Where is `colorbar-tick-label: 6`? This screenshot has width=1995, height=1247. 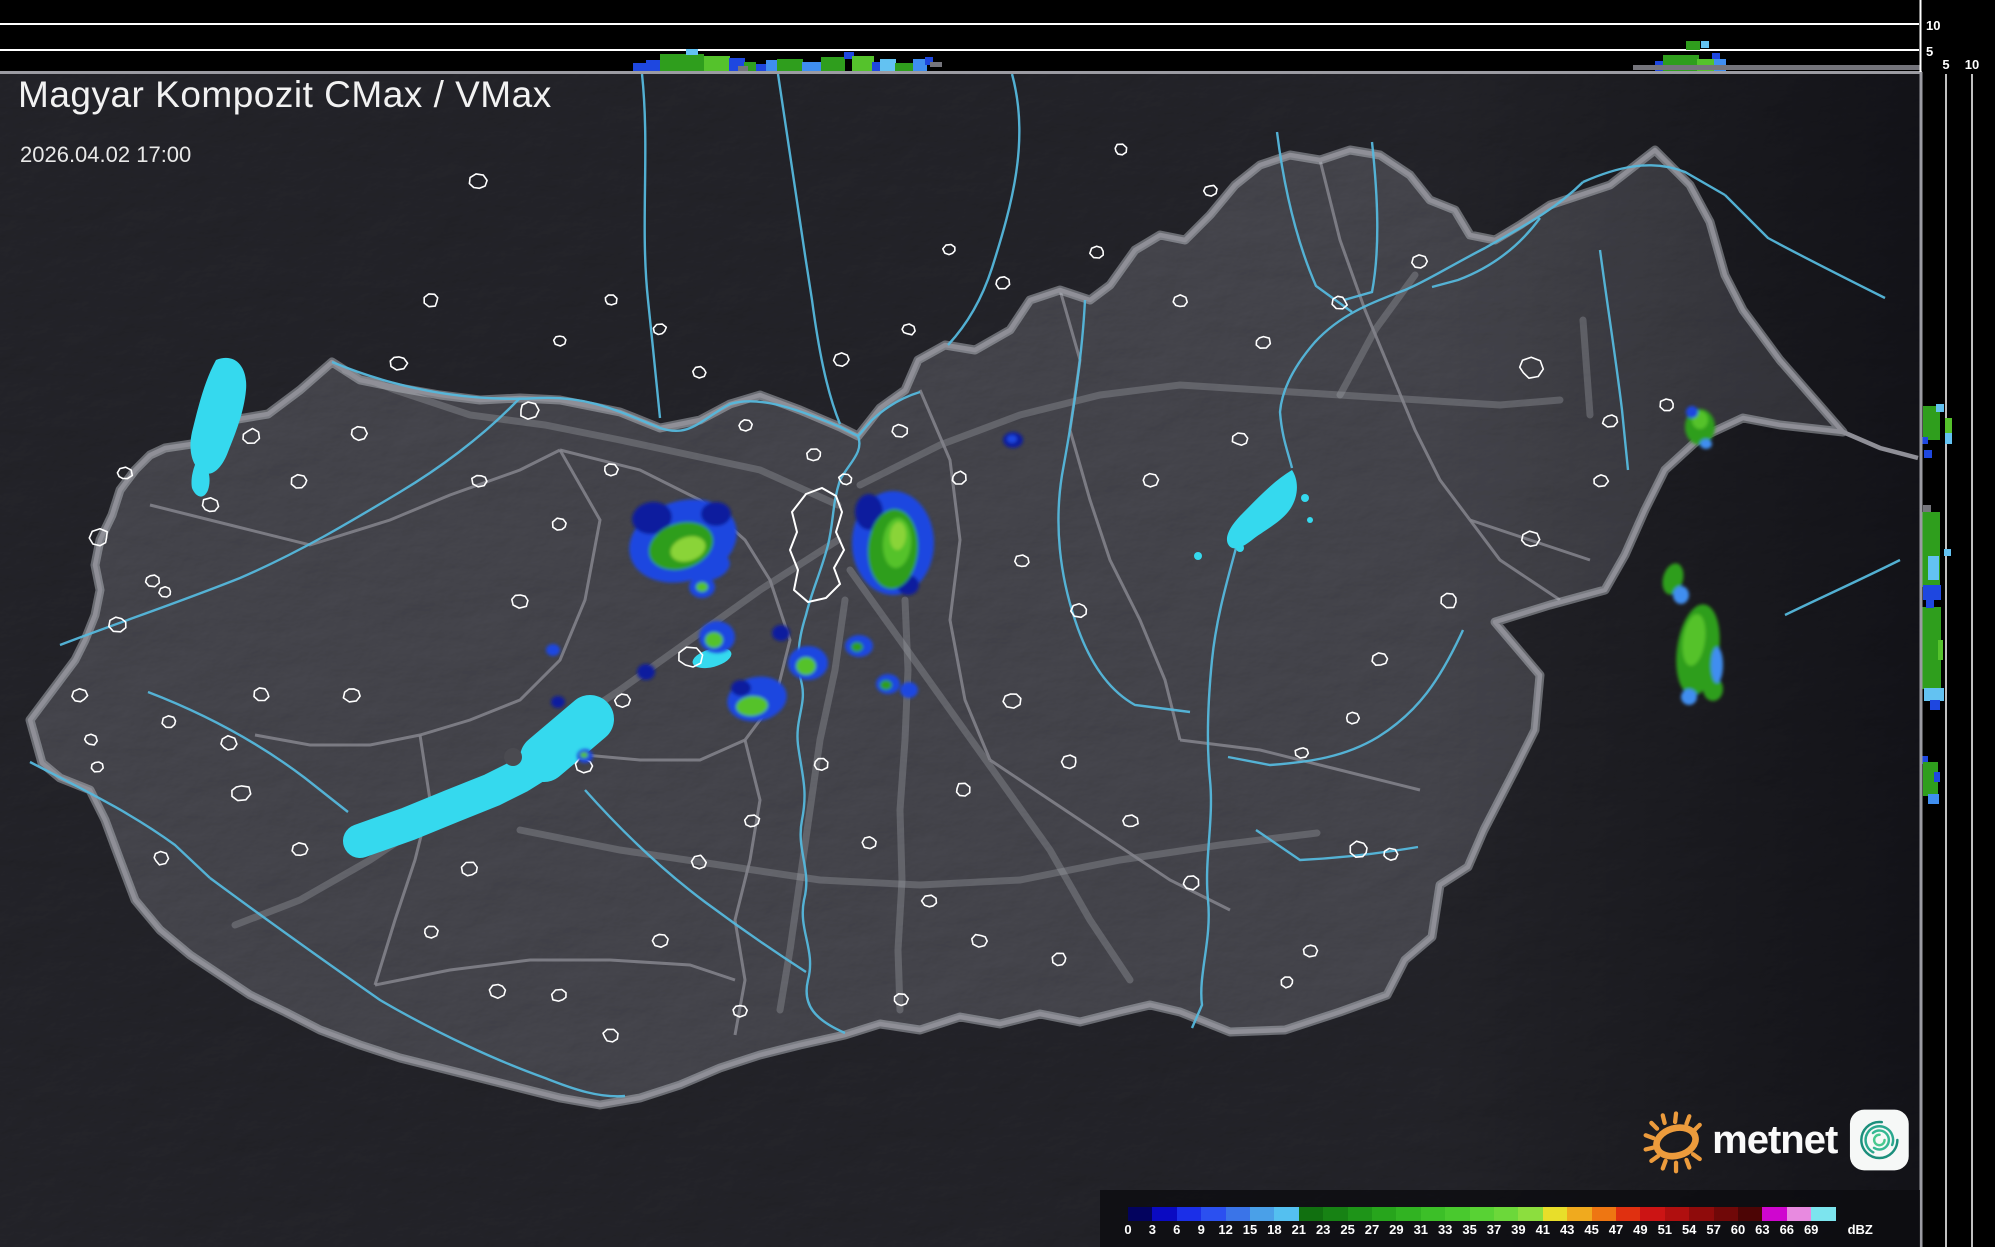
colorbar-tick-label: 6 is located at coordinates (1177, 1229).